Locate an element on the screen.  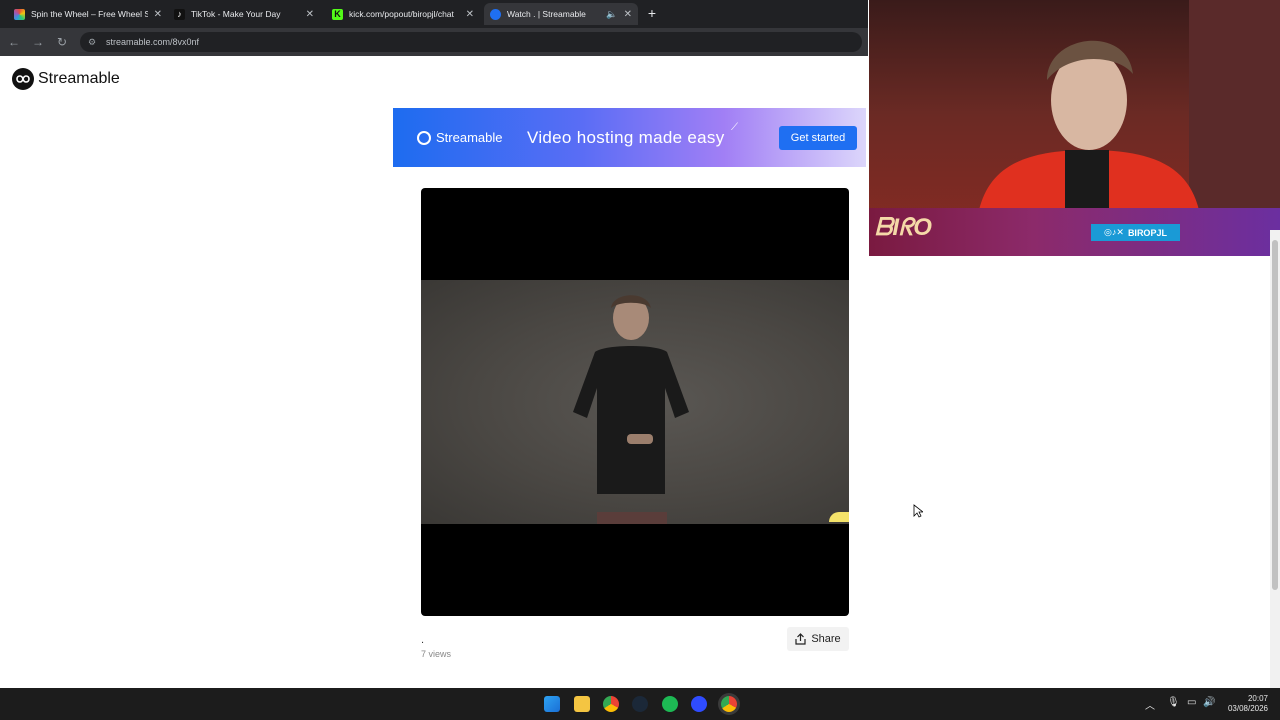
video-title: . is located at coordinates (423, 640).